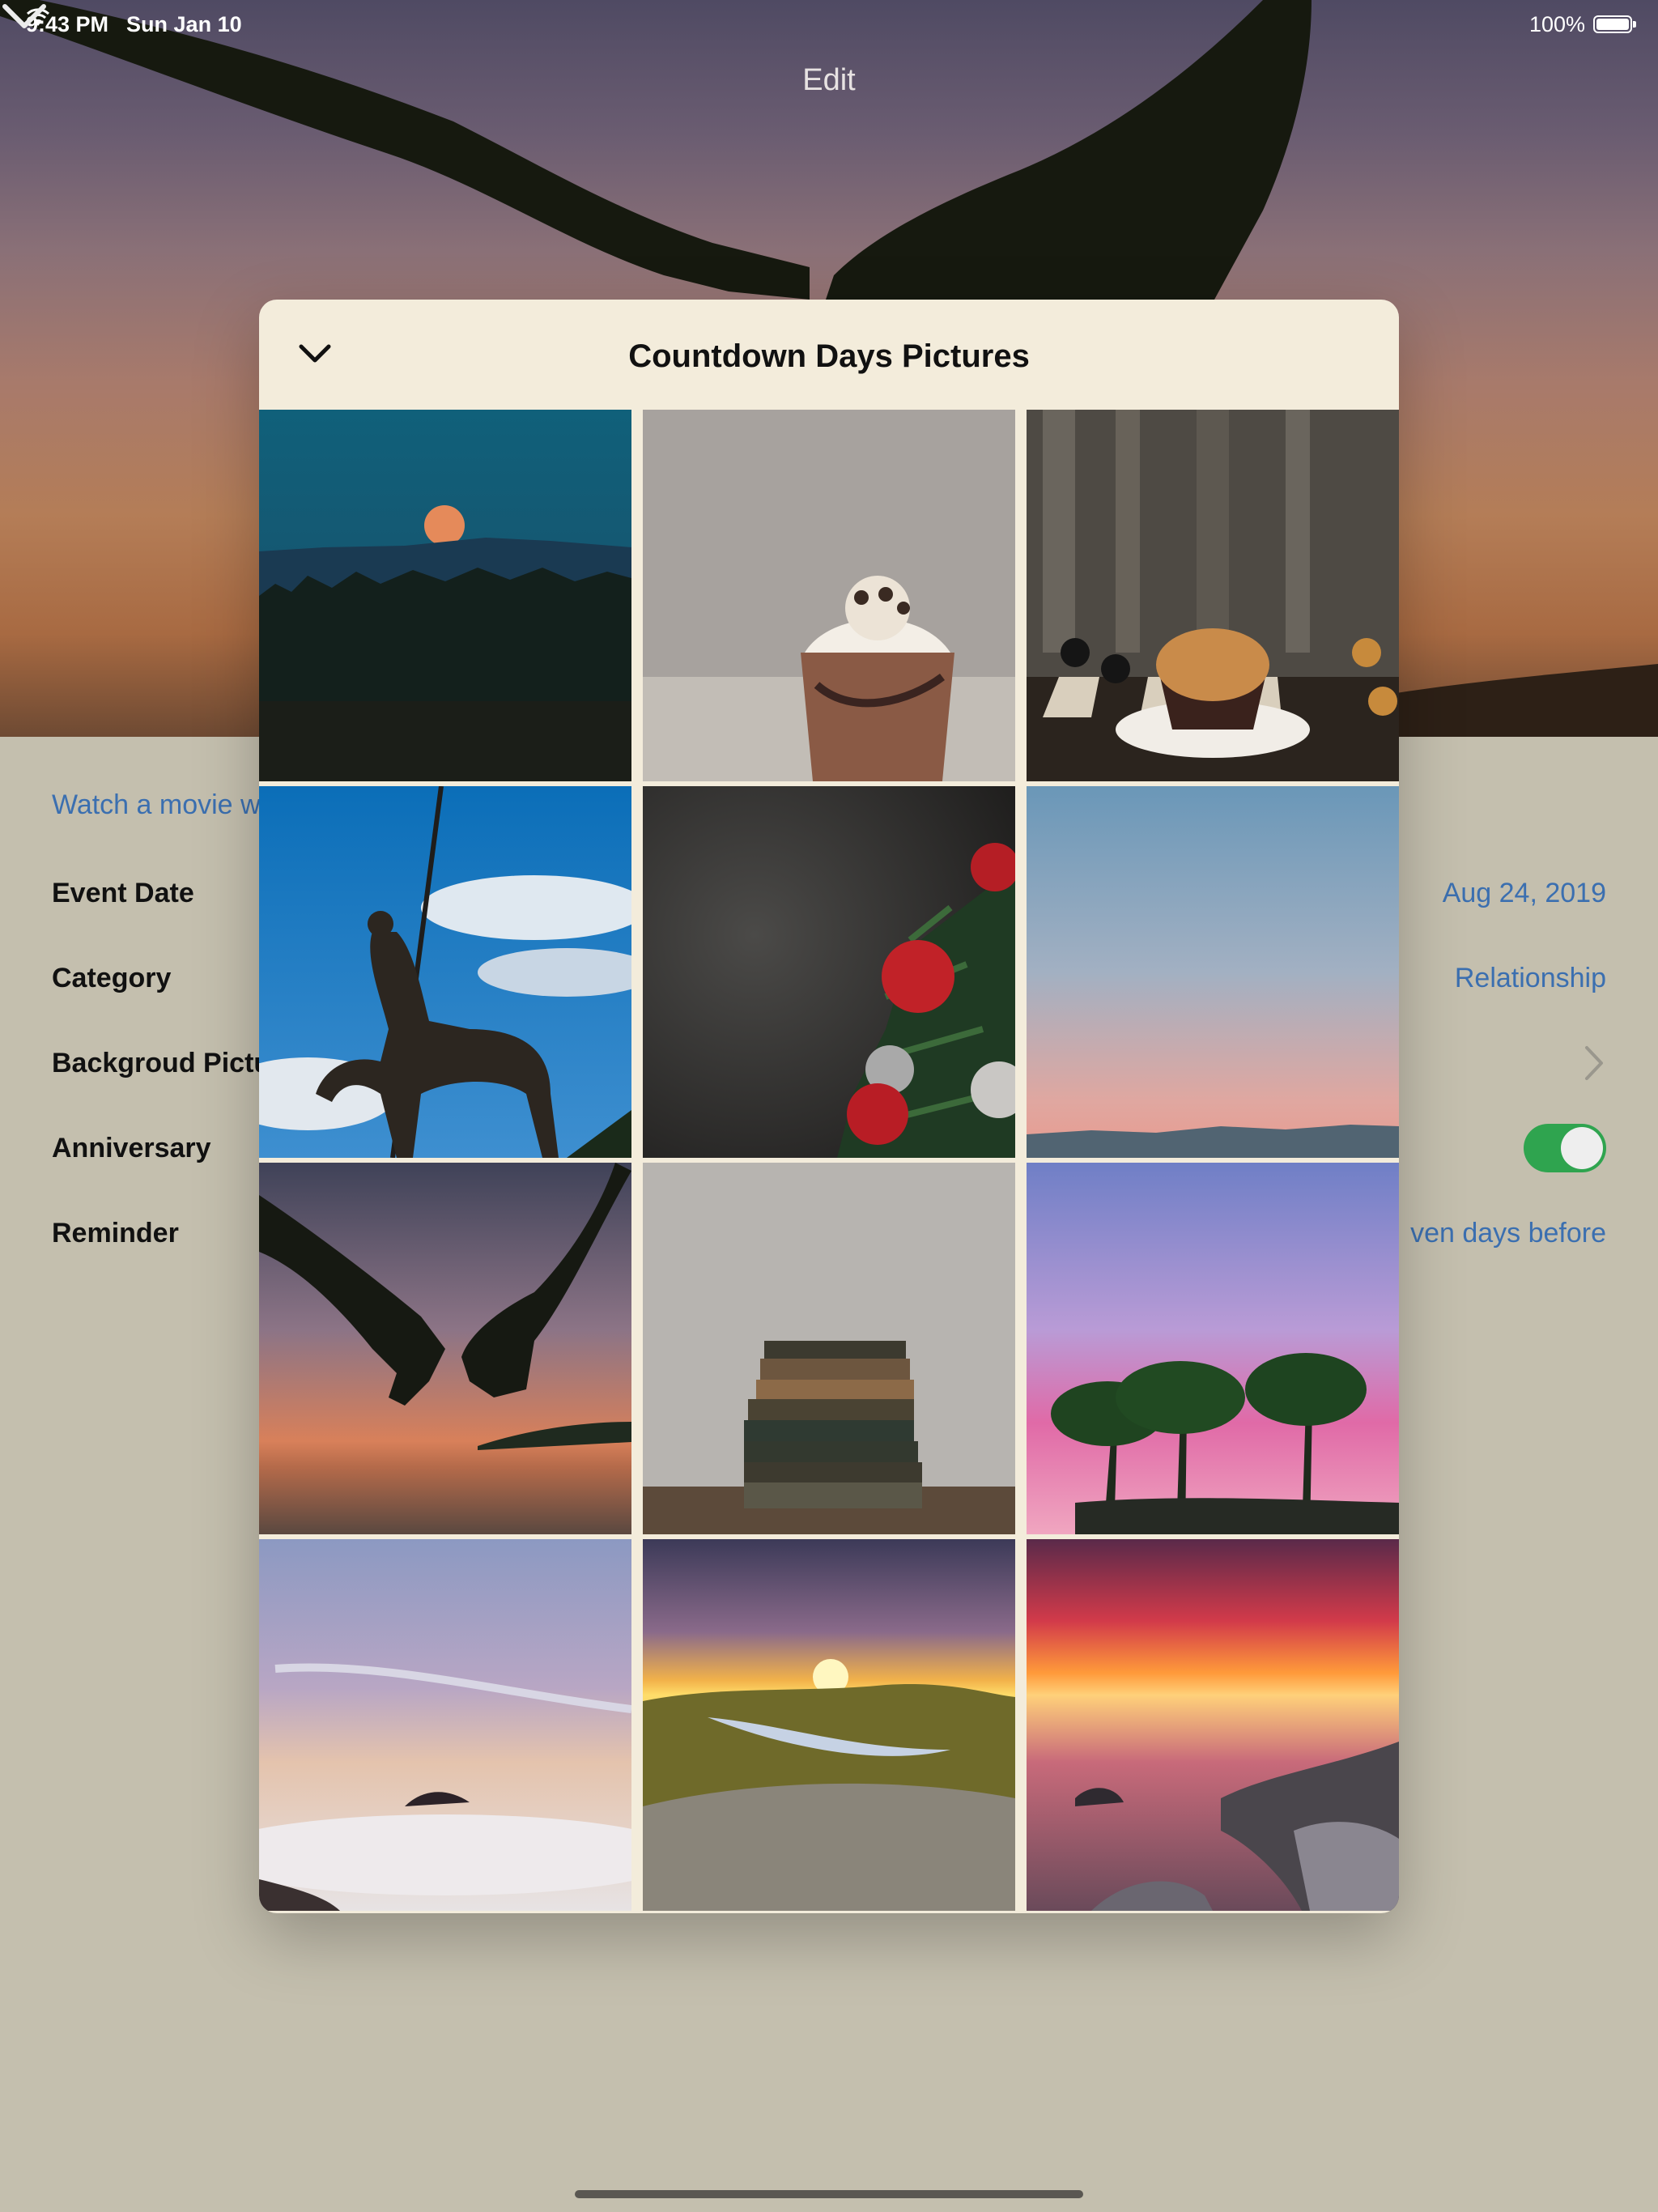 This screenshot has height=2212, width=1658. Describe the element at coordinates (829, 80) in the screenshot. I see `nav-title: Edit` at that location.